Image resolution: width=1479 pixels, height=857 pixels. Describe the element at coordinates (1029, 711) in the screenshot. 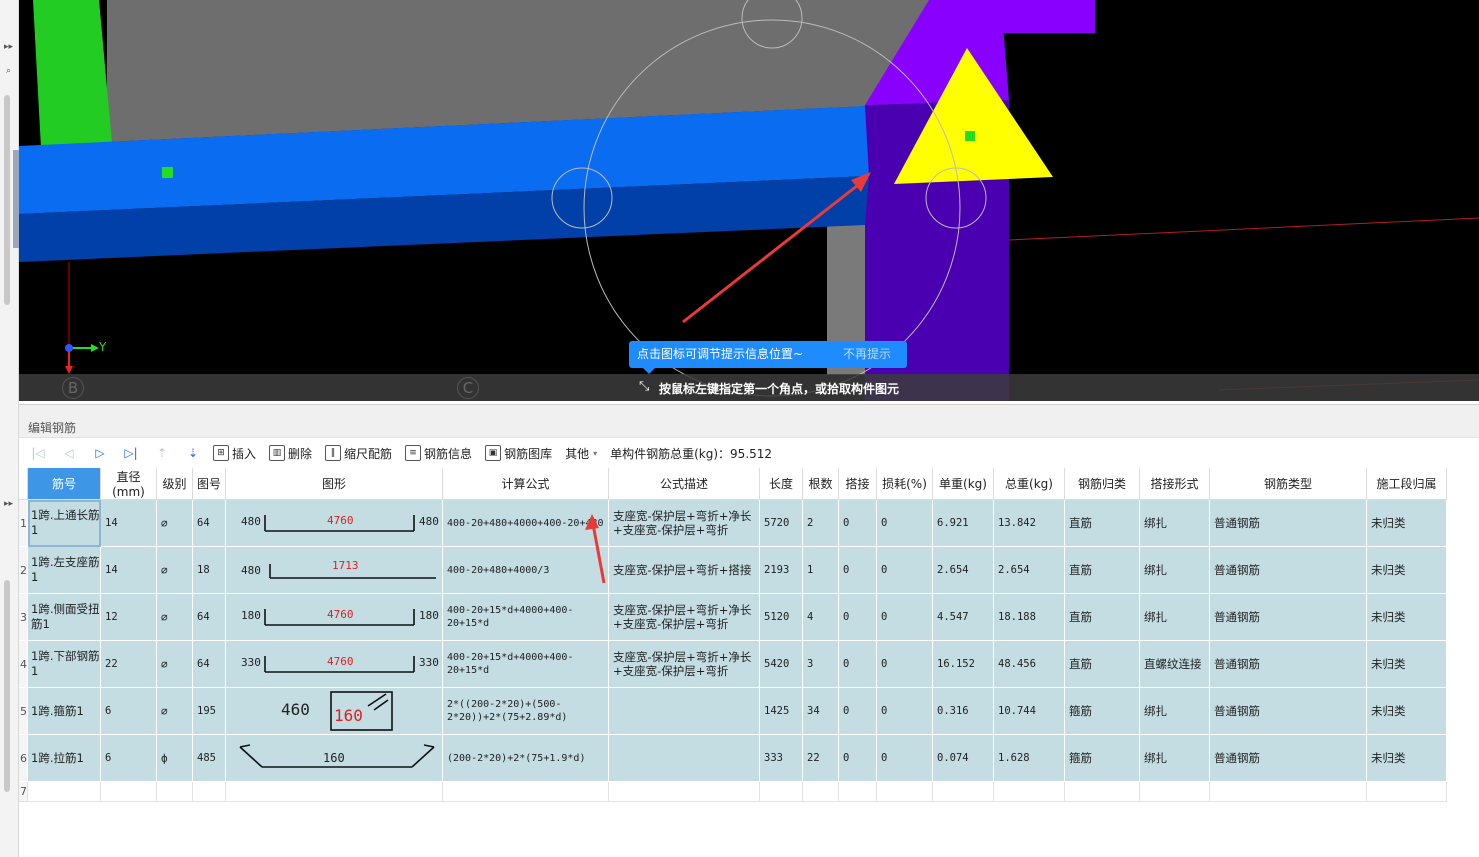

I see `cell-total-weight: 10.744` at that location.